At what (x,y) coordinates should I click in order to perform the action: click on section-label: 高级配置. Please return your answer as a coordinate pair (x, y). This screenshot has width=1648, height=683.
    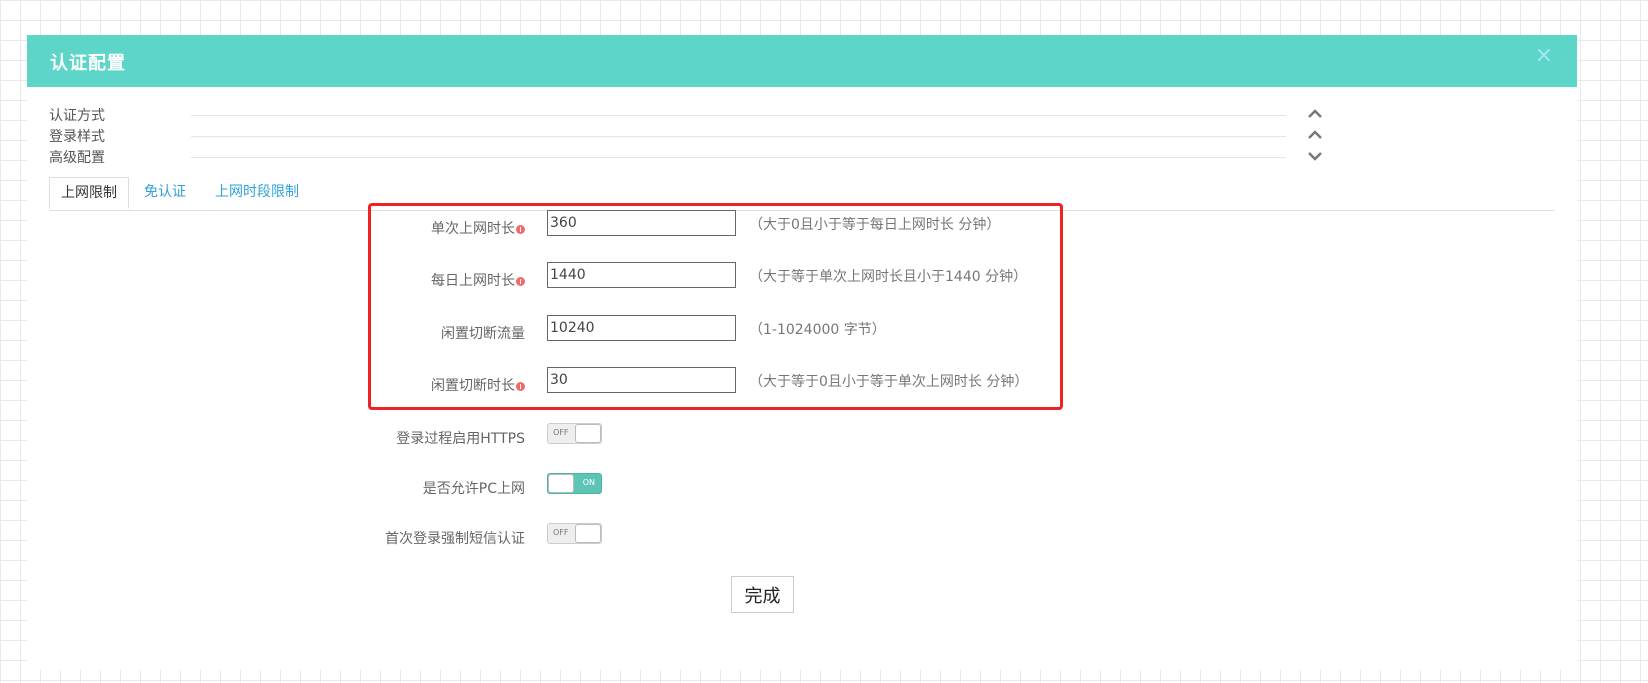
    Looking at the image, I should click on (77, 158).